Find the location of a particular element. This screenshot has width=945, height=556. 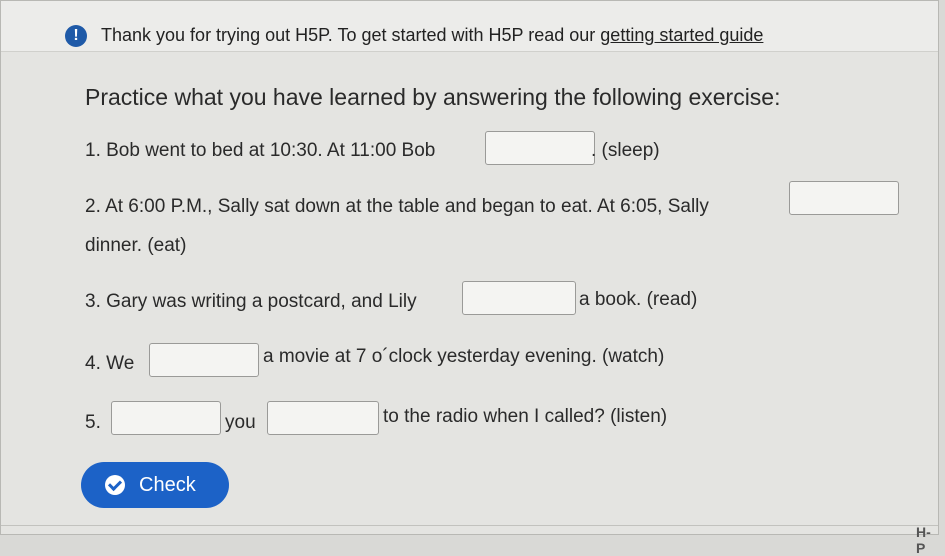

q5-text-before: 5. is located at coordinates (93, 422).